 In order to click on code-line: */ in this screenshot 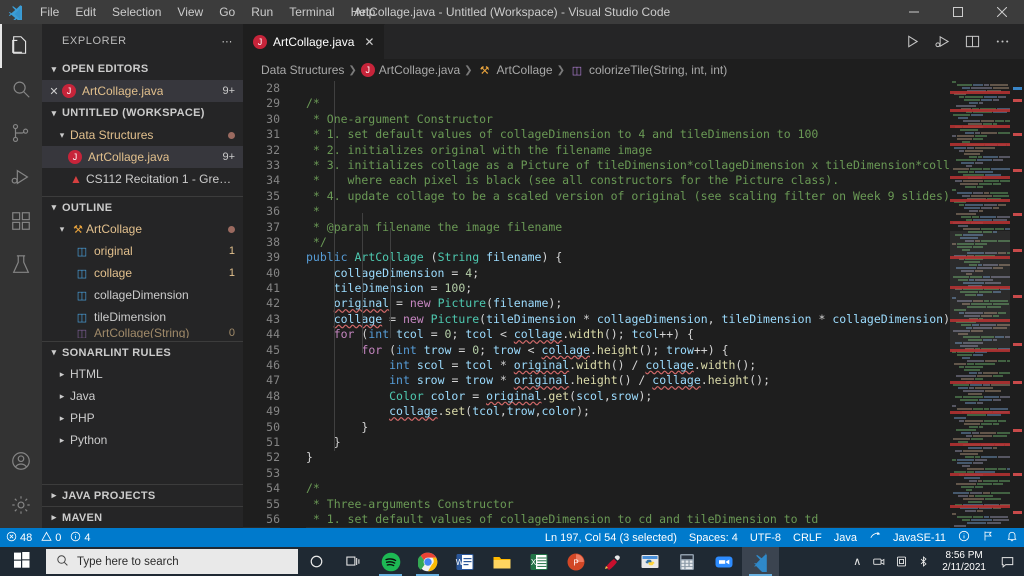, I will do `click(628, 242)`.